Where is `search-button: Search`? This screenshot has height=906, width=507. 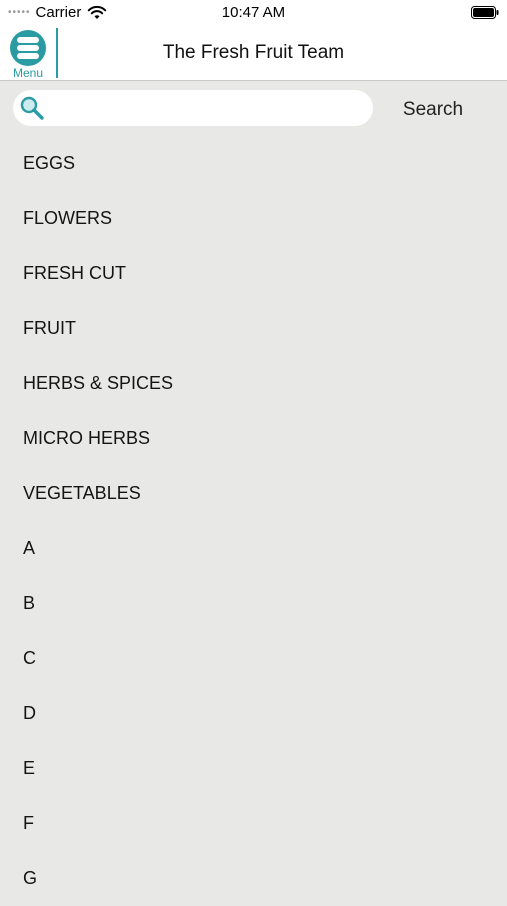 search-button: Search is located at coordinates (433, 110).